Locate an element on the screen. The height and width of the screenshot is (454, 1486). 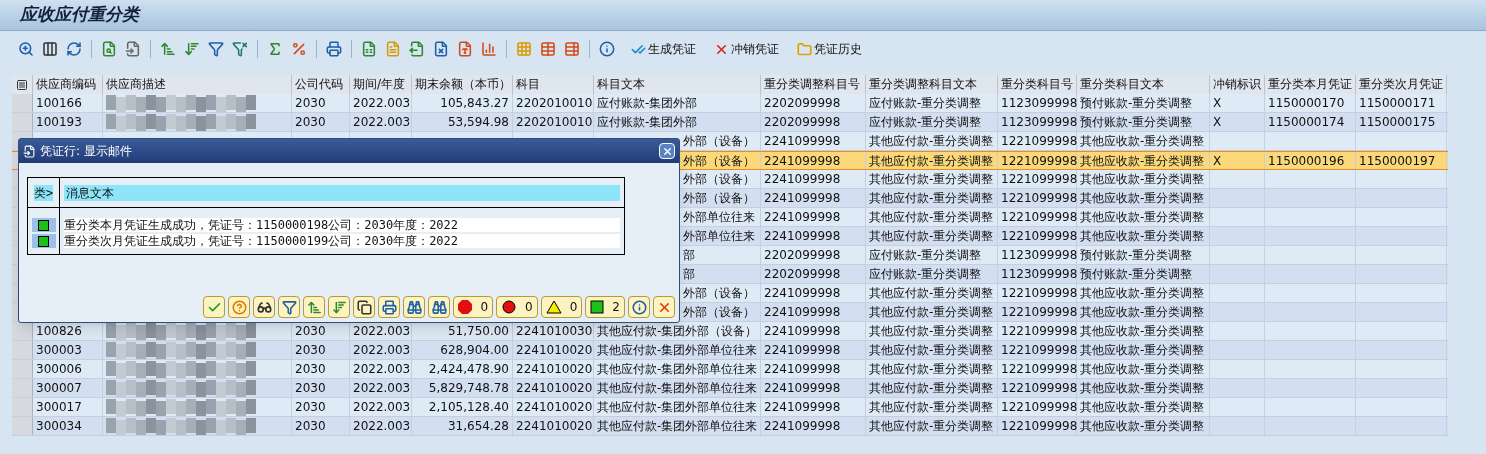
chart-icon is located at coordinates (489, 49).